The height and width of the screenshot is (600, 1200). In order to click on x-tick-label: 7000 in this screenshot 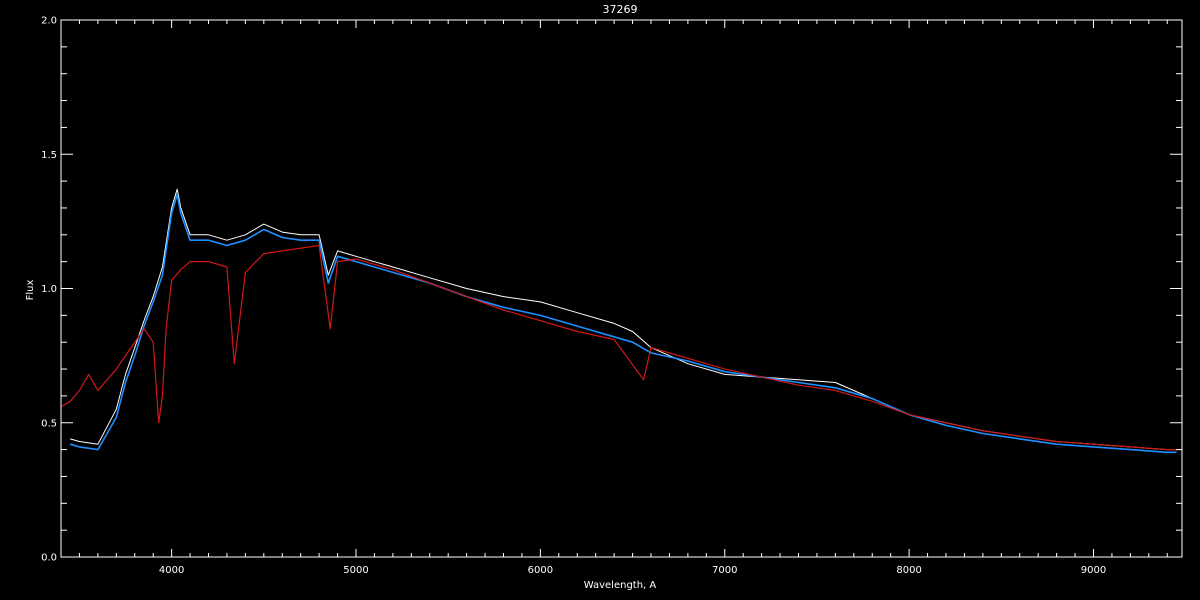, I will do `click(724, 570)`.